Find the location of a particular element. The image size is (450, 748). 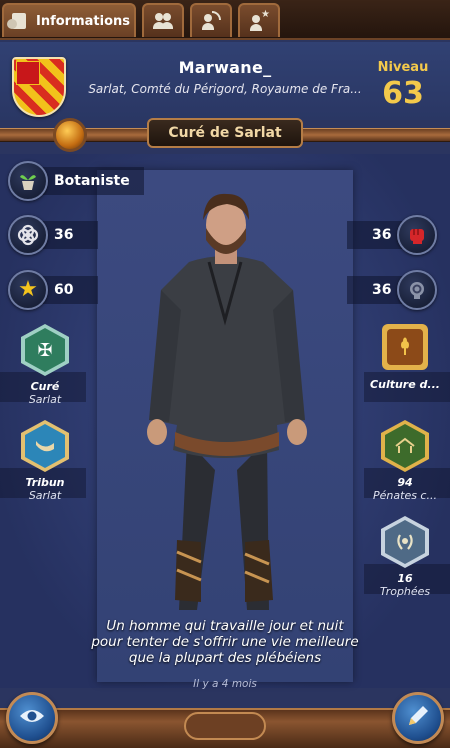

badge-tribun: Tribun Sarlat is located at coordinates (45, 461).